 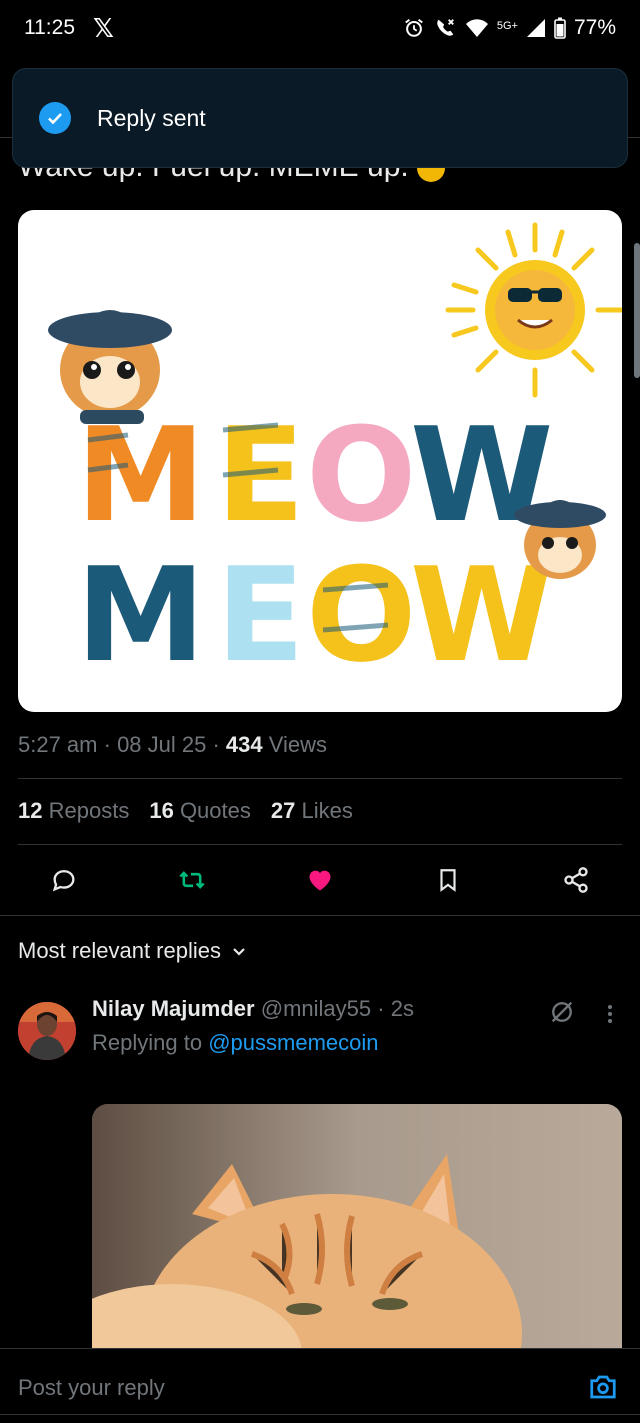 What do you see at coordinates (283, 810) in the screenshot?
I see `likes-count: 27` at bounding box center [283, 810].